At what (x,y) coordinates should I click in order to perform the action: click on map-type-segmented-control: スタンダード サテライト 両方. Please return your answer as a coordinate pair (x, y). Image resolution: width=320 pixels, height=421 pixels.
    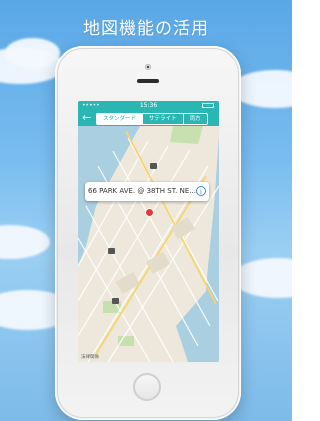
    Looking at the image, I should click on (152, 119).